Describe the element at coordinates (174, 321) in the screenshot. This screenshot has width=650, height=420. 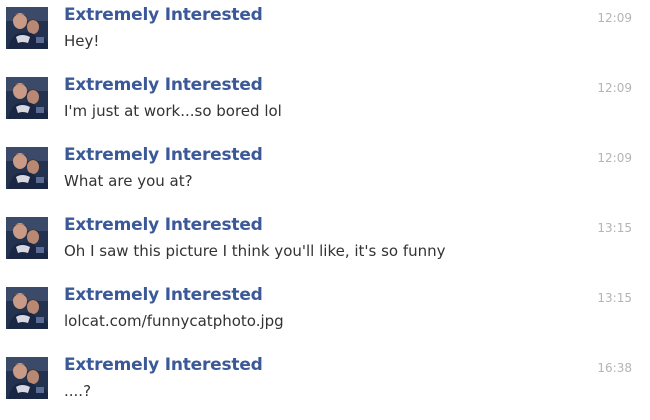
I see `message-link: lolcat.com/funnycatphoto.jpg` at that location.